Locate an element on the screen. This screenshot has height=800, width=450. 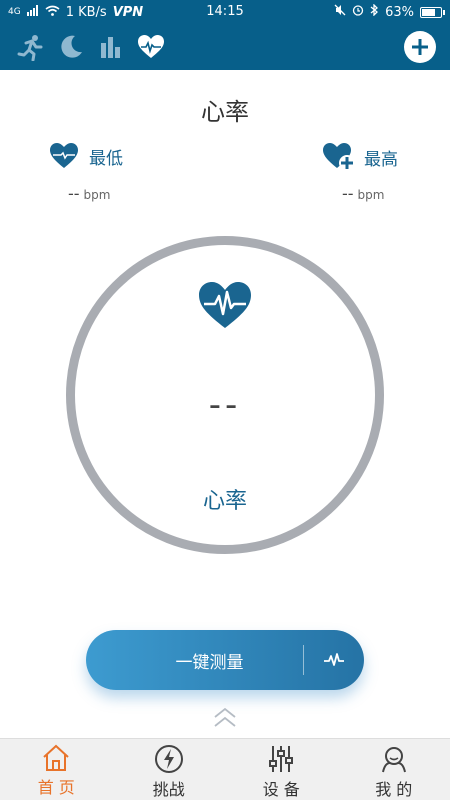
tab-sleep is located at coordinates (71, 47).